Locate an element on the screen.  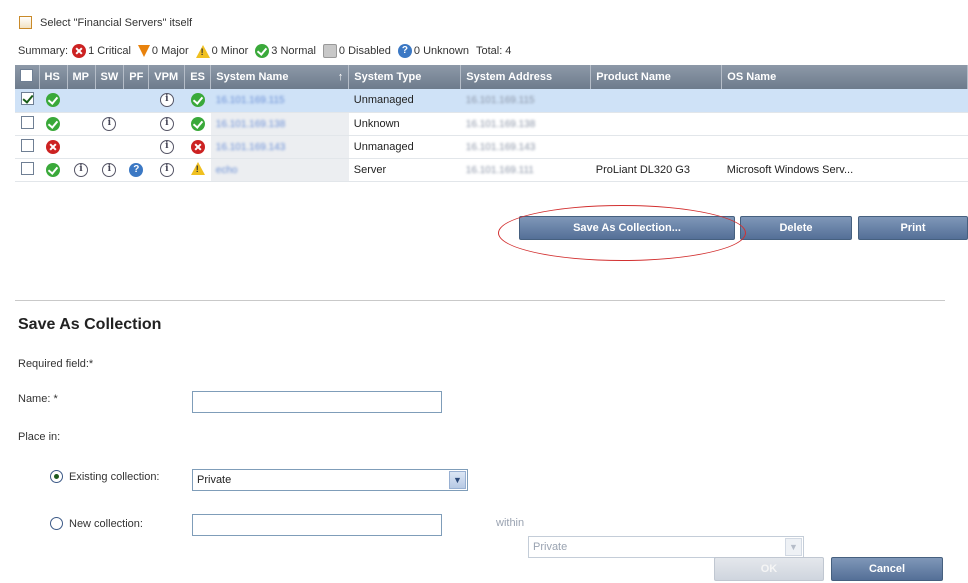
mp-info-icon: i is located at coordinates (81, 169).